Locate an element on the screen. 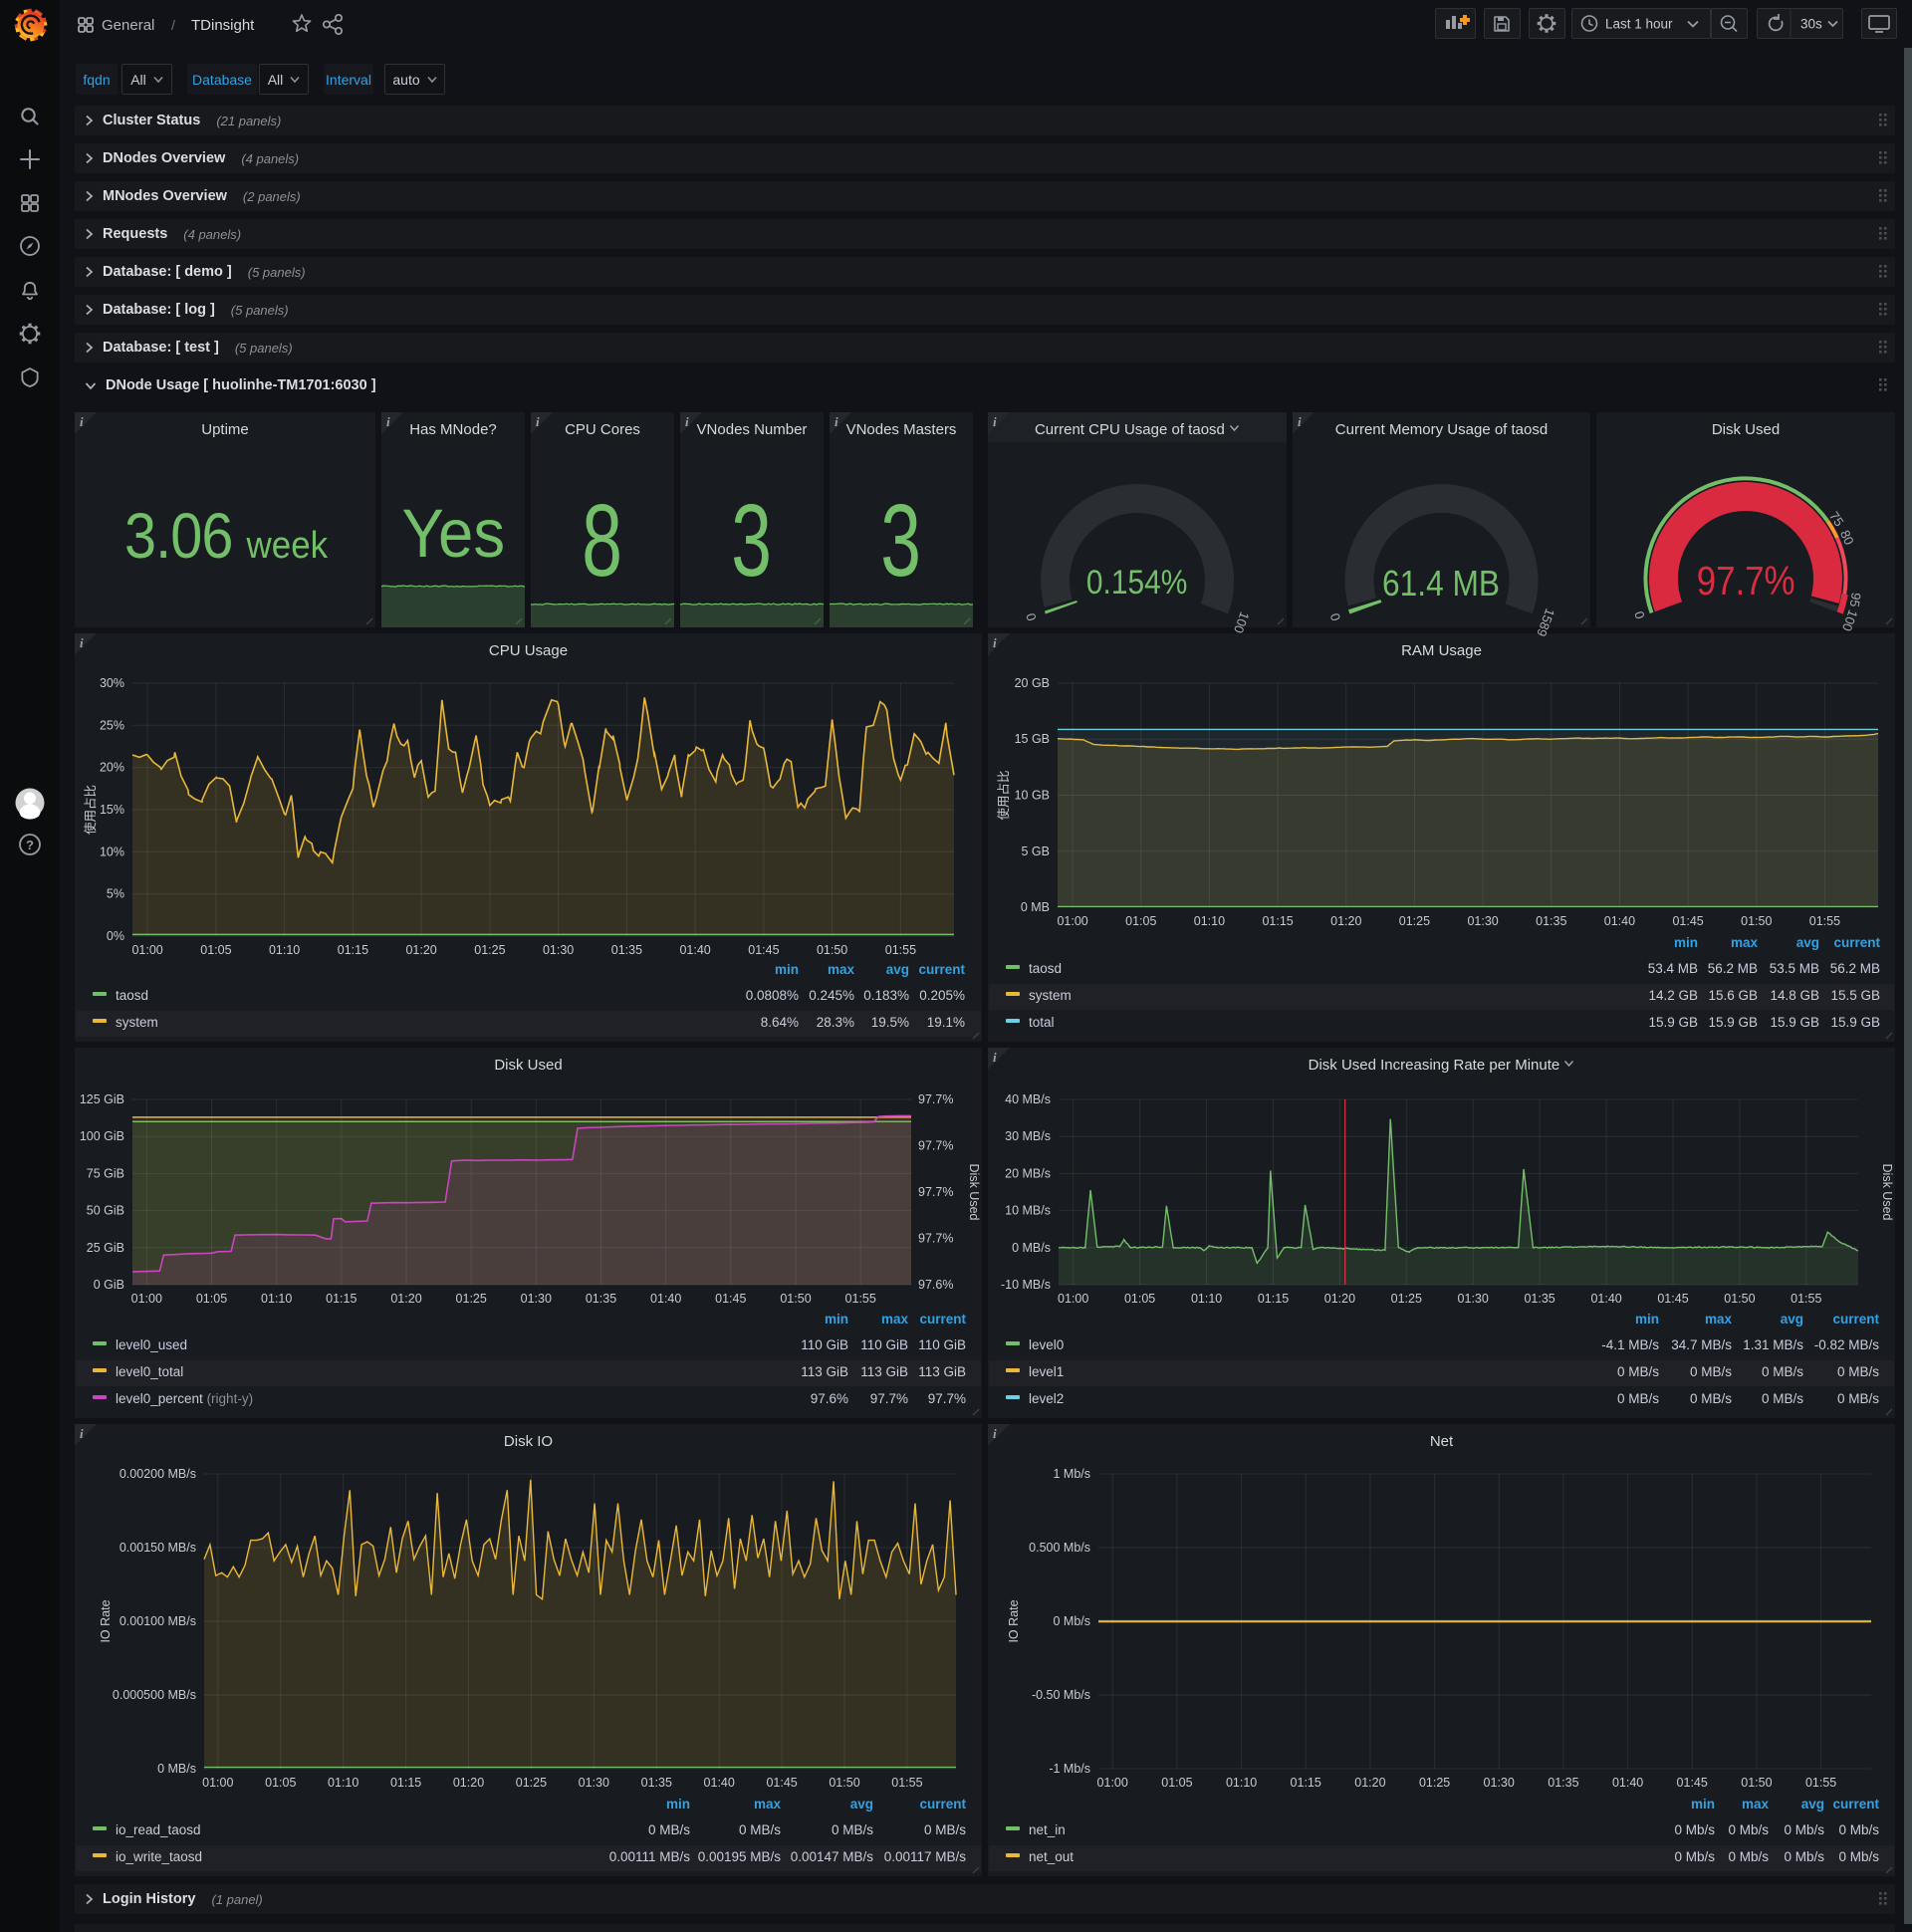 The image size is (1912, 1932). svg-text: Last 1 hour is located at coordinates (1639, 24).